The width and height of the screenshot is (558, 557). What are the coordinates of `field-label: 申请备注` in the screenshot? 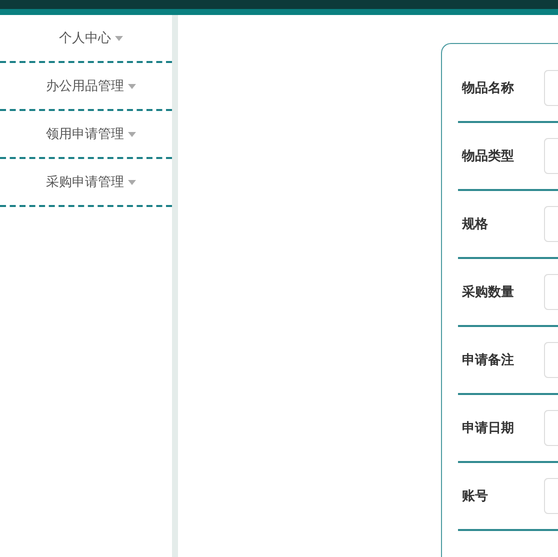 It's located at (488, 360).